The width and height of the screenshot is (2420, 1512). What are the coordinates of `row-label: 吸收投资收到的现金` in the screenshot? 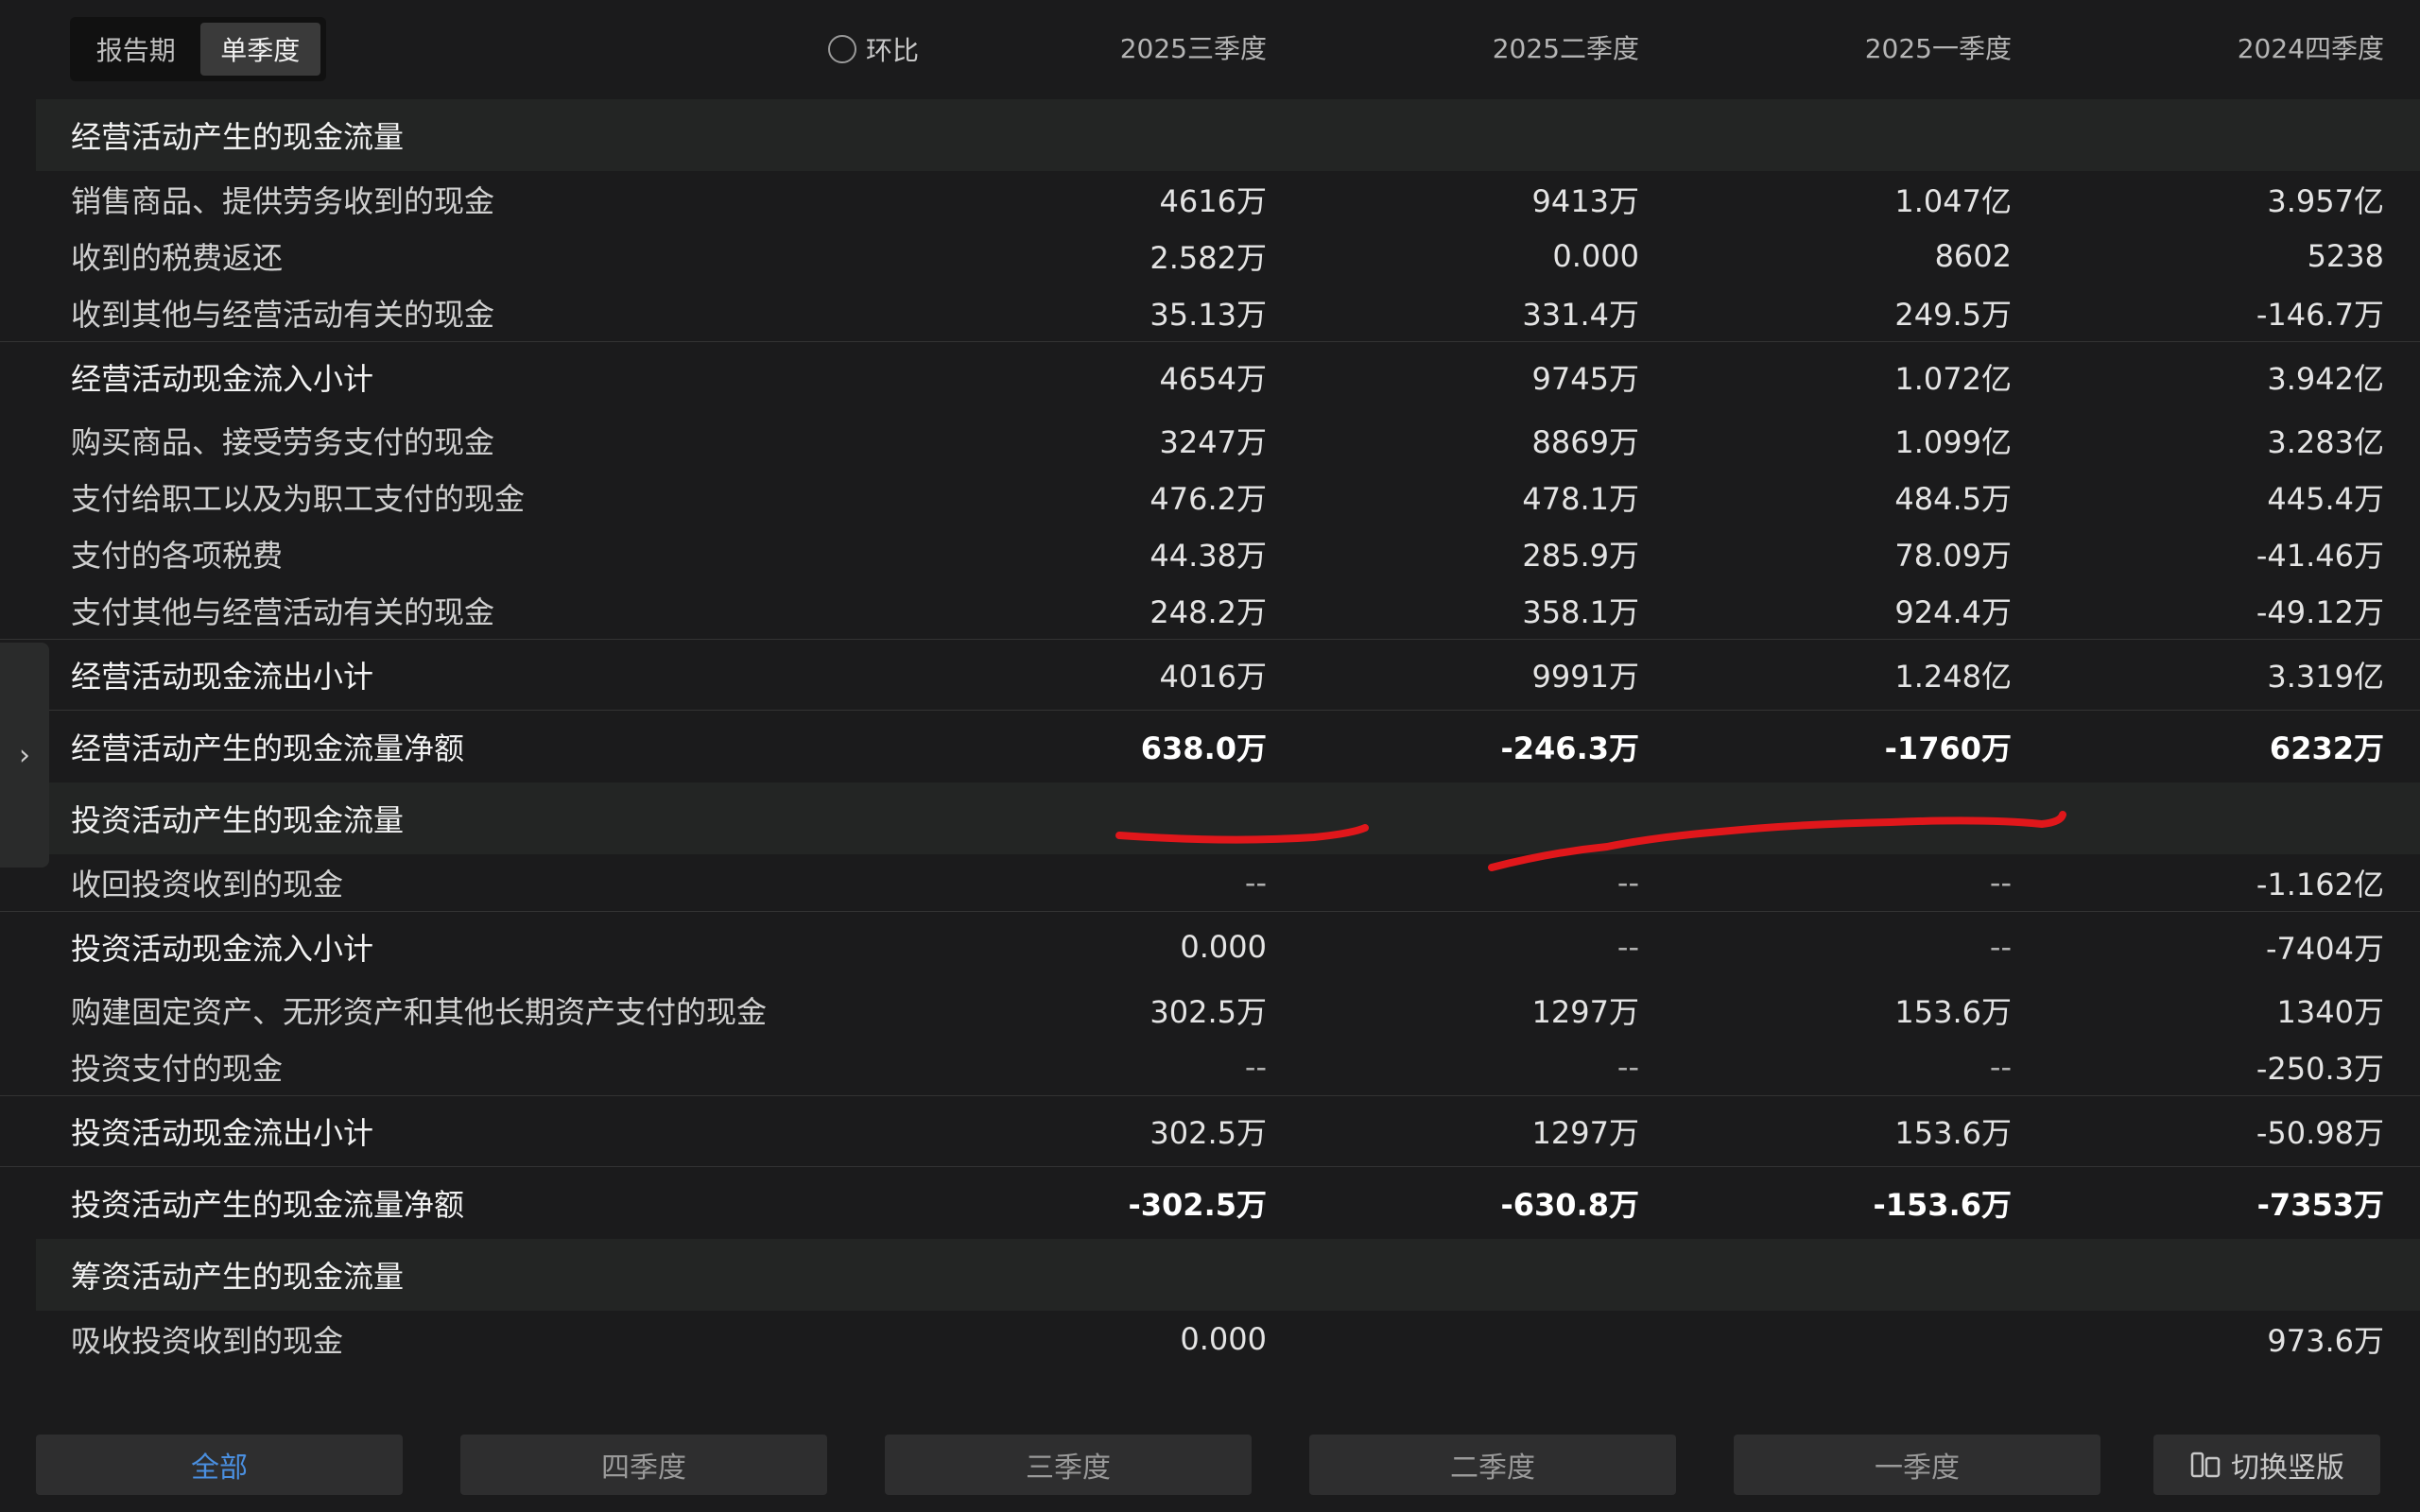 It's located at (207, 1341).